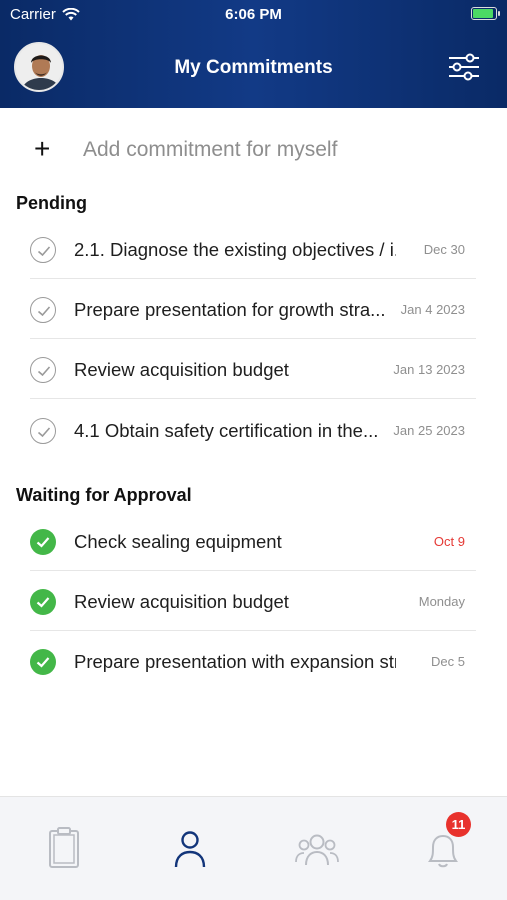  What do you see at coordinates (458, 824) in the screenshot?
I see `notification-badge: 11` at bounding box center [458, 824].